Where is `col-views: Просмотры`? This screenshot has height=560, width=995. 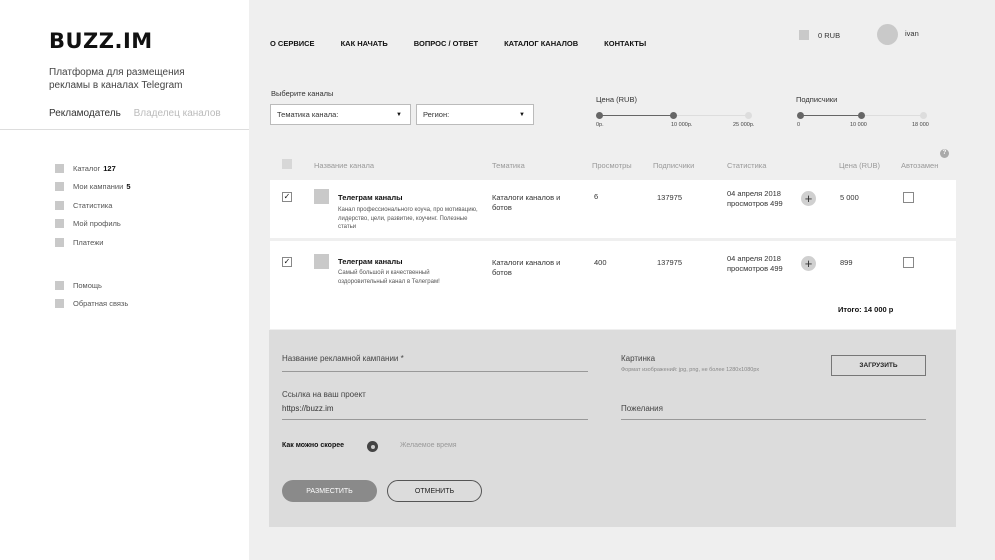 col-views: Просмотры is located at coordinates (612, 165).